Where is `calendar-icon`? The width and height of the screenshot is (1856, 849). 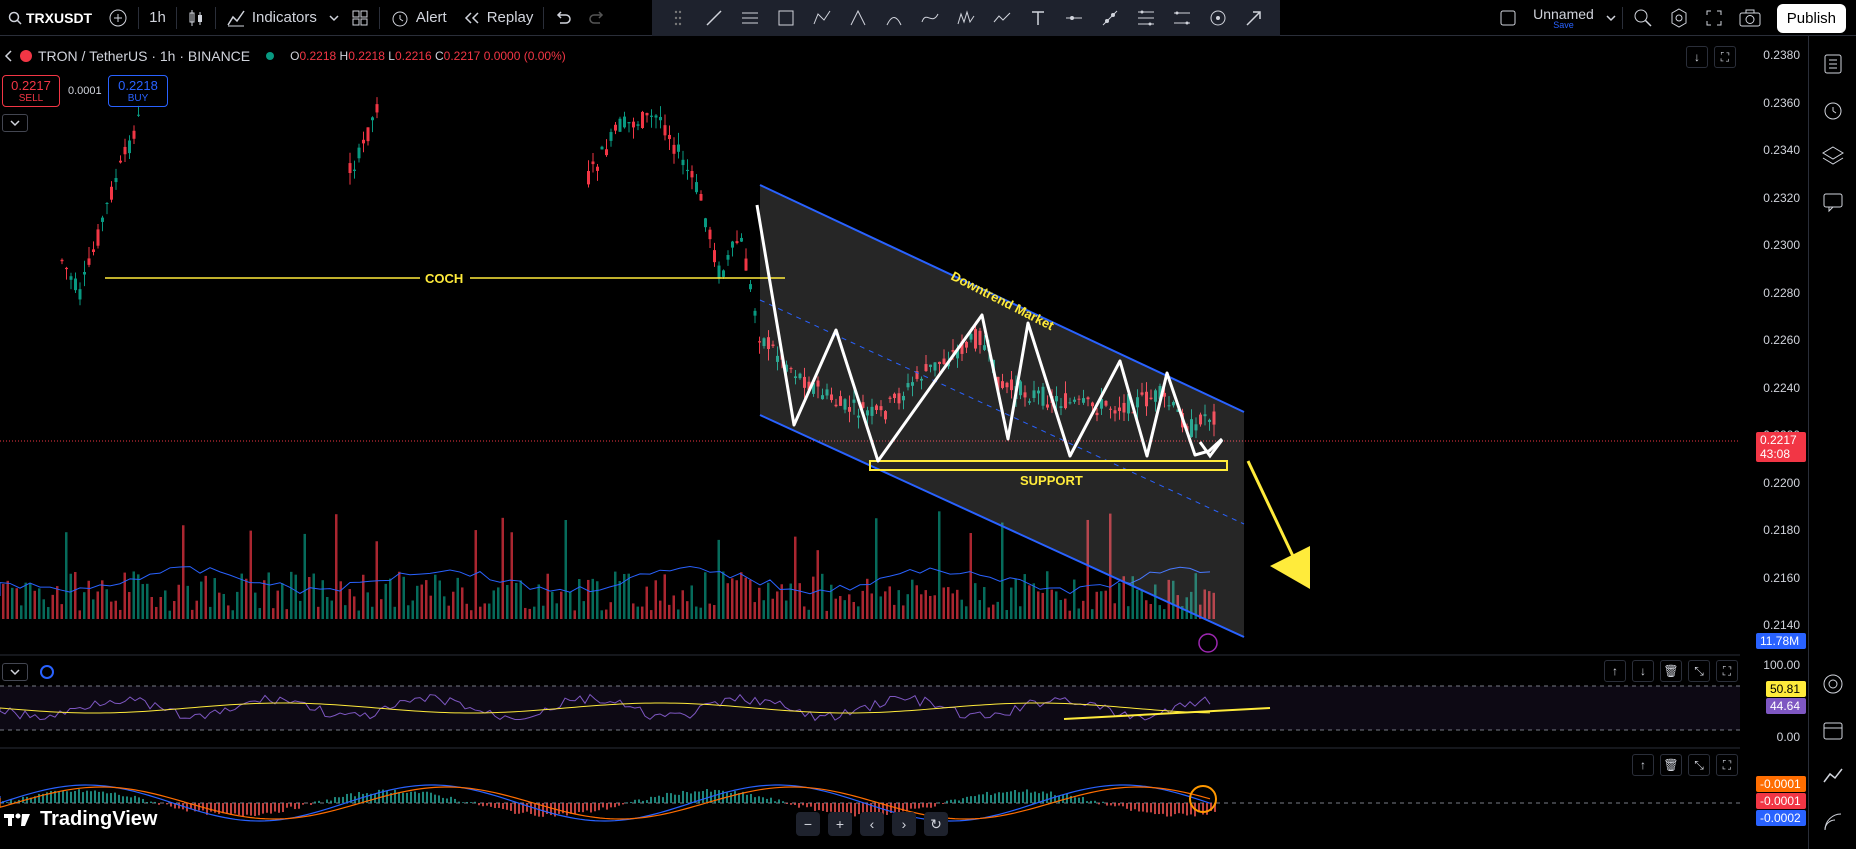 calendar-icon is located at coordinates (1833, 730).